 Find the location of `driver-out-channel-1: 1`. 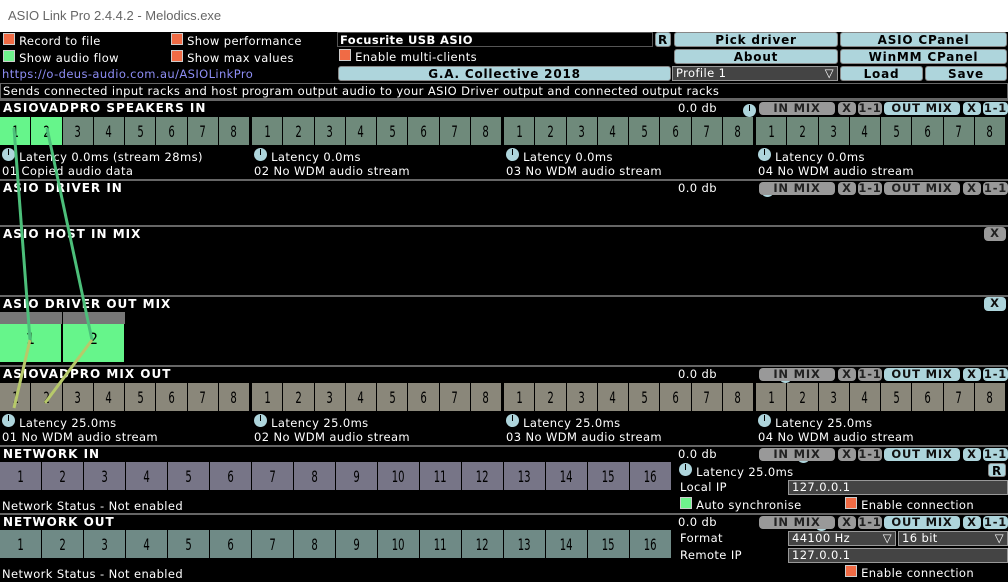

driver-out-channel-1: 1 is located at coordinates (31, 343).